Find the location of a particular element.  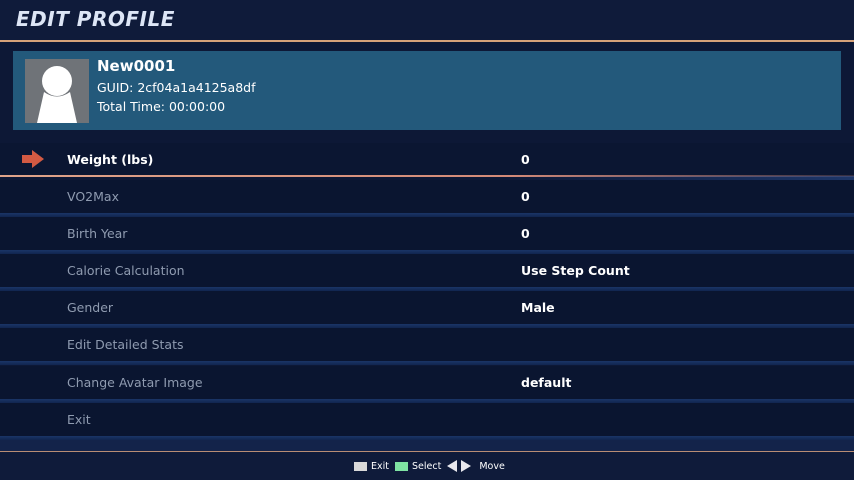

controls-legend: Exit Select Move is located at coordinates (432, 466).